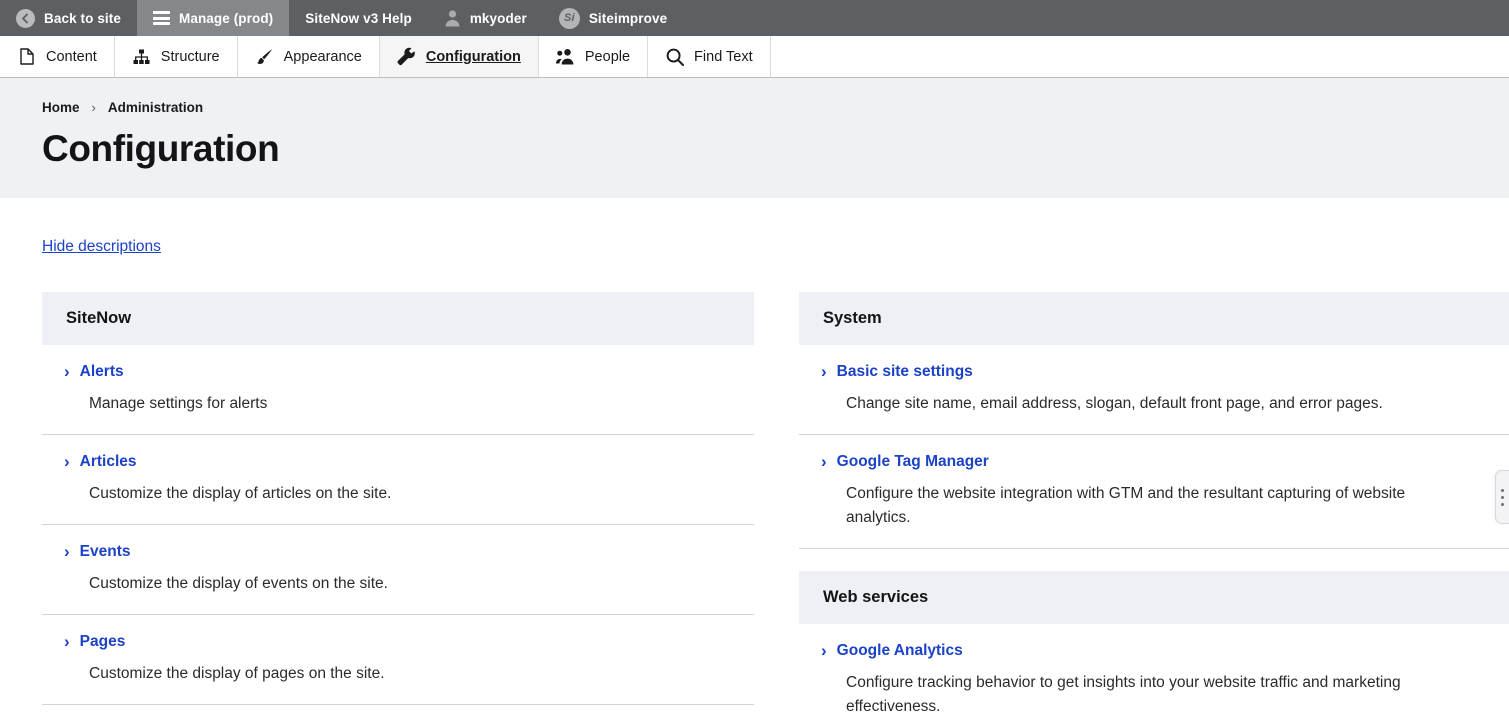  What do you see at coordinates (398, 641) in the screenshot?
I see `config-item-link-row: › Pages` at bounding box center [398, 641].